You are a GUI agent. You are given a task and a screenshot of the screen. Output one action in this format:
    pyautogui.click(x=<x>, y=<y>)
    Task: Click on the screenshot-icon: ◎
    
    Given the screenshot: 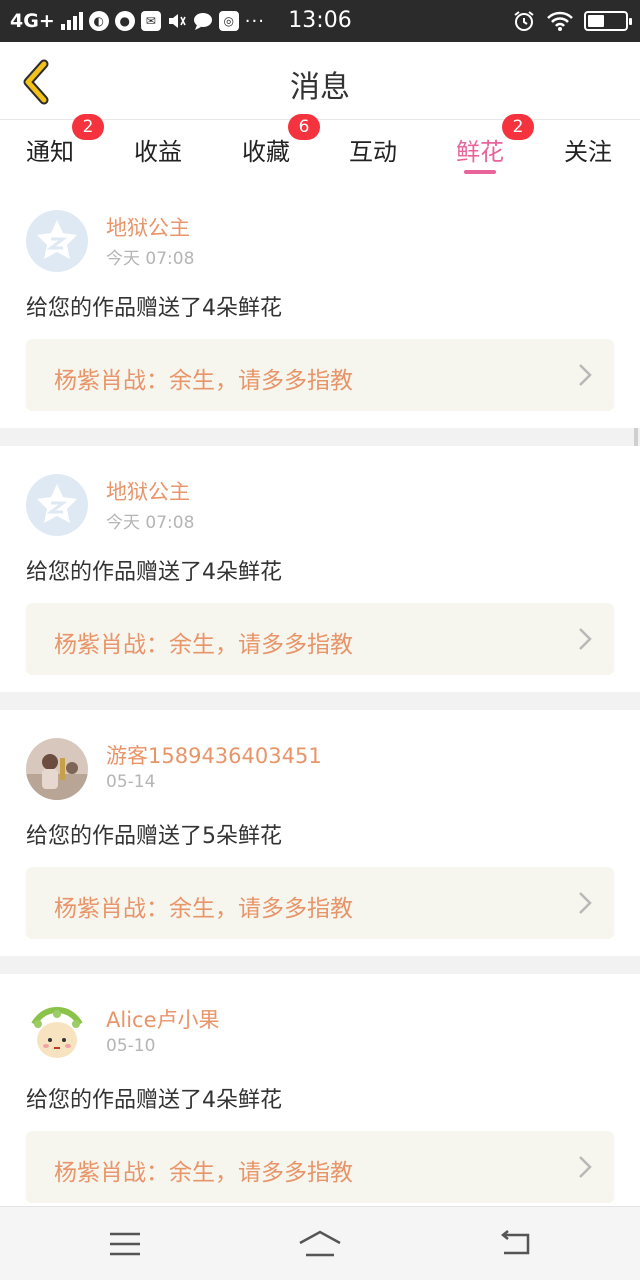 What is the action you would take?
    pyautogui.click(x=228, y=21)
    